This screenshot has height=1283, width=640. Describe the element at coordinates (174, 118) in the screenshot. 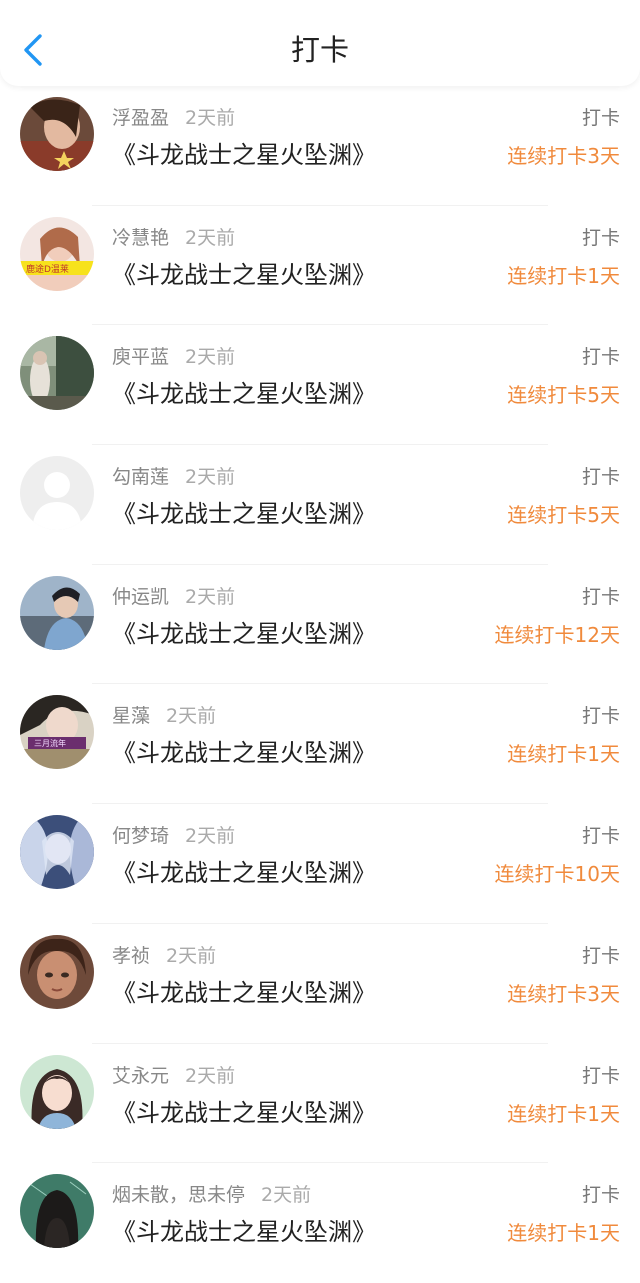

I see `user-name: 浮盈盈 2天前` at that location.